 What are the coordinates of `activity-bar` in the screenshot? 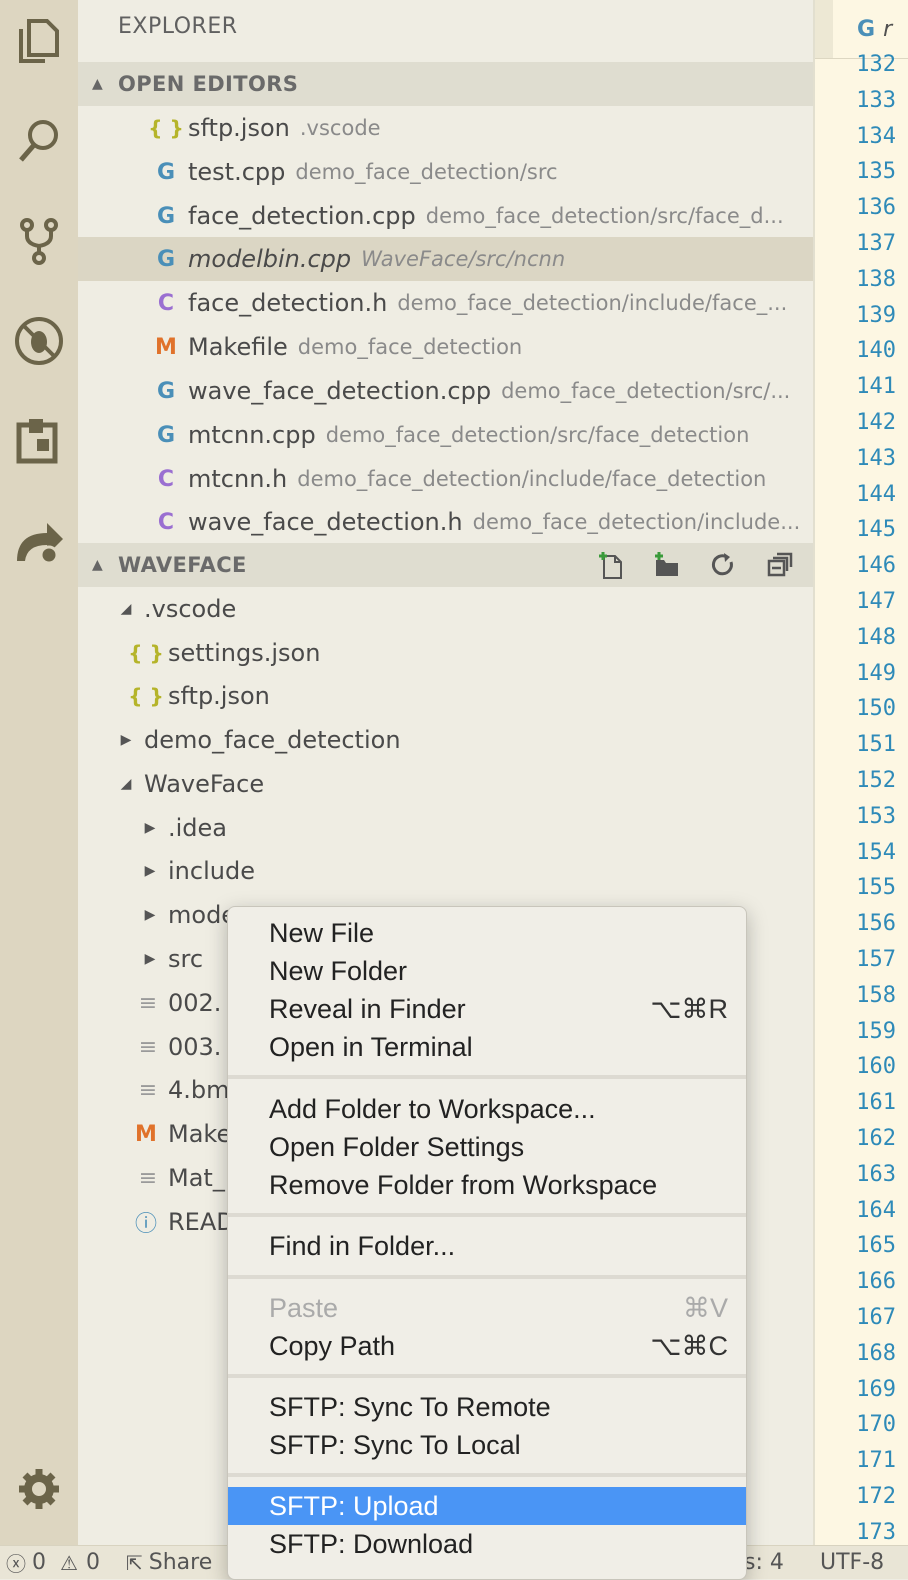 It's located at (39, 789).